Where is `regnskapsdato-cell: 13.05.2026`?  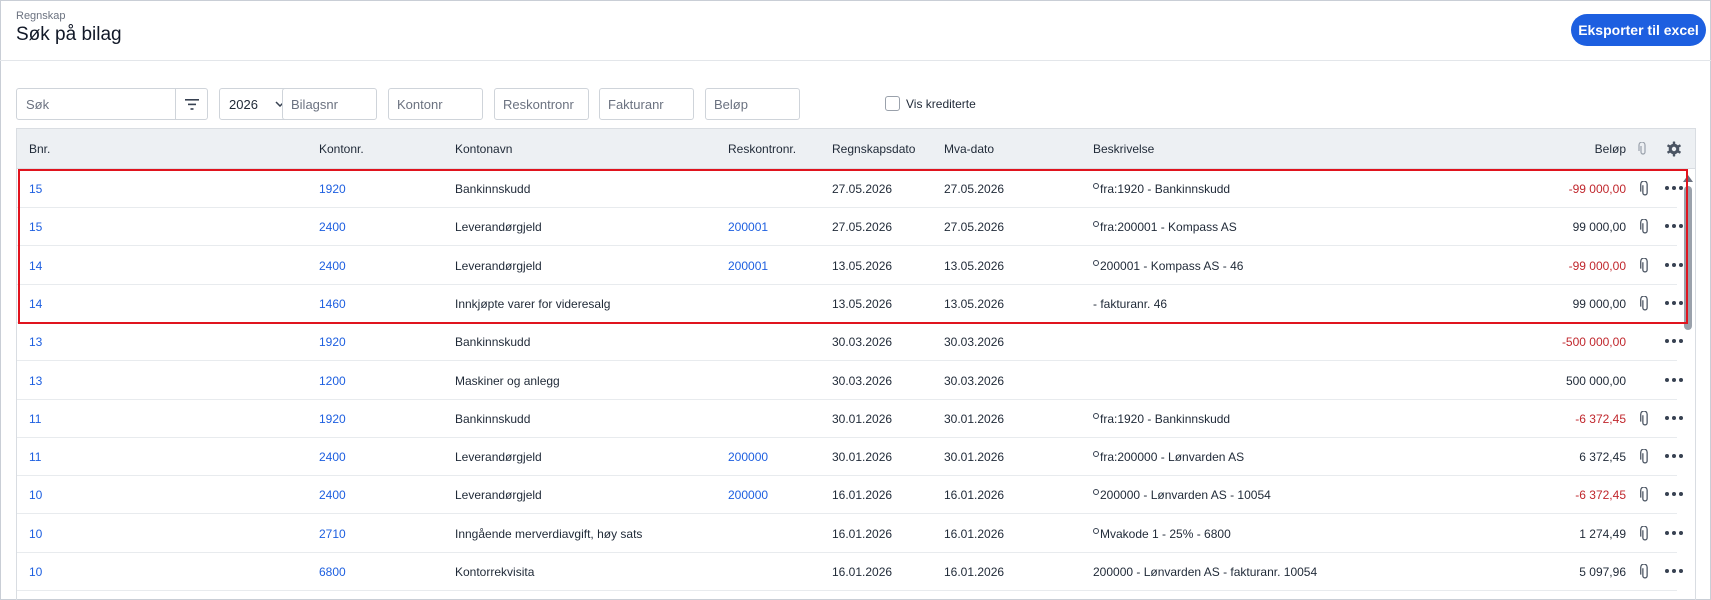
regnskapsdato-cell: 13.05.2026 is located at coordinates (862, 265).